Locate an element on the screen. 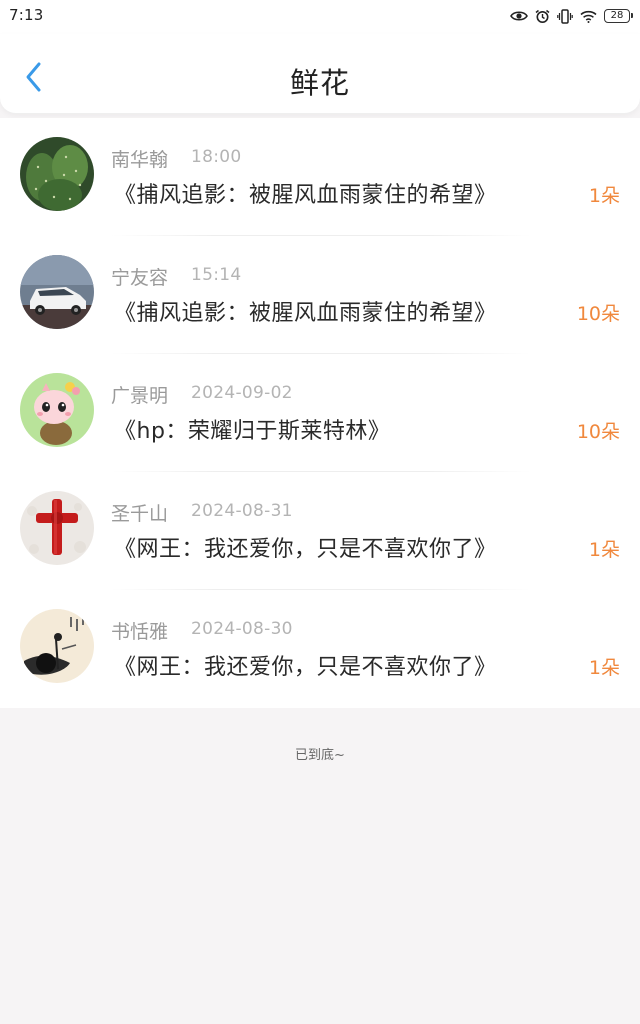 Image resolution: width=640 pixels, height=1024 pixels. end-of-list-text: 已到底~ is located at coordinates (320, 755).